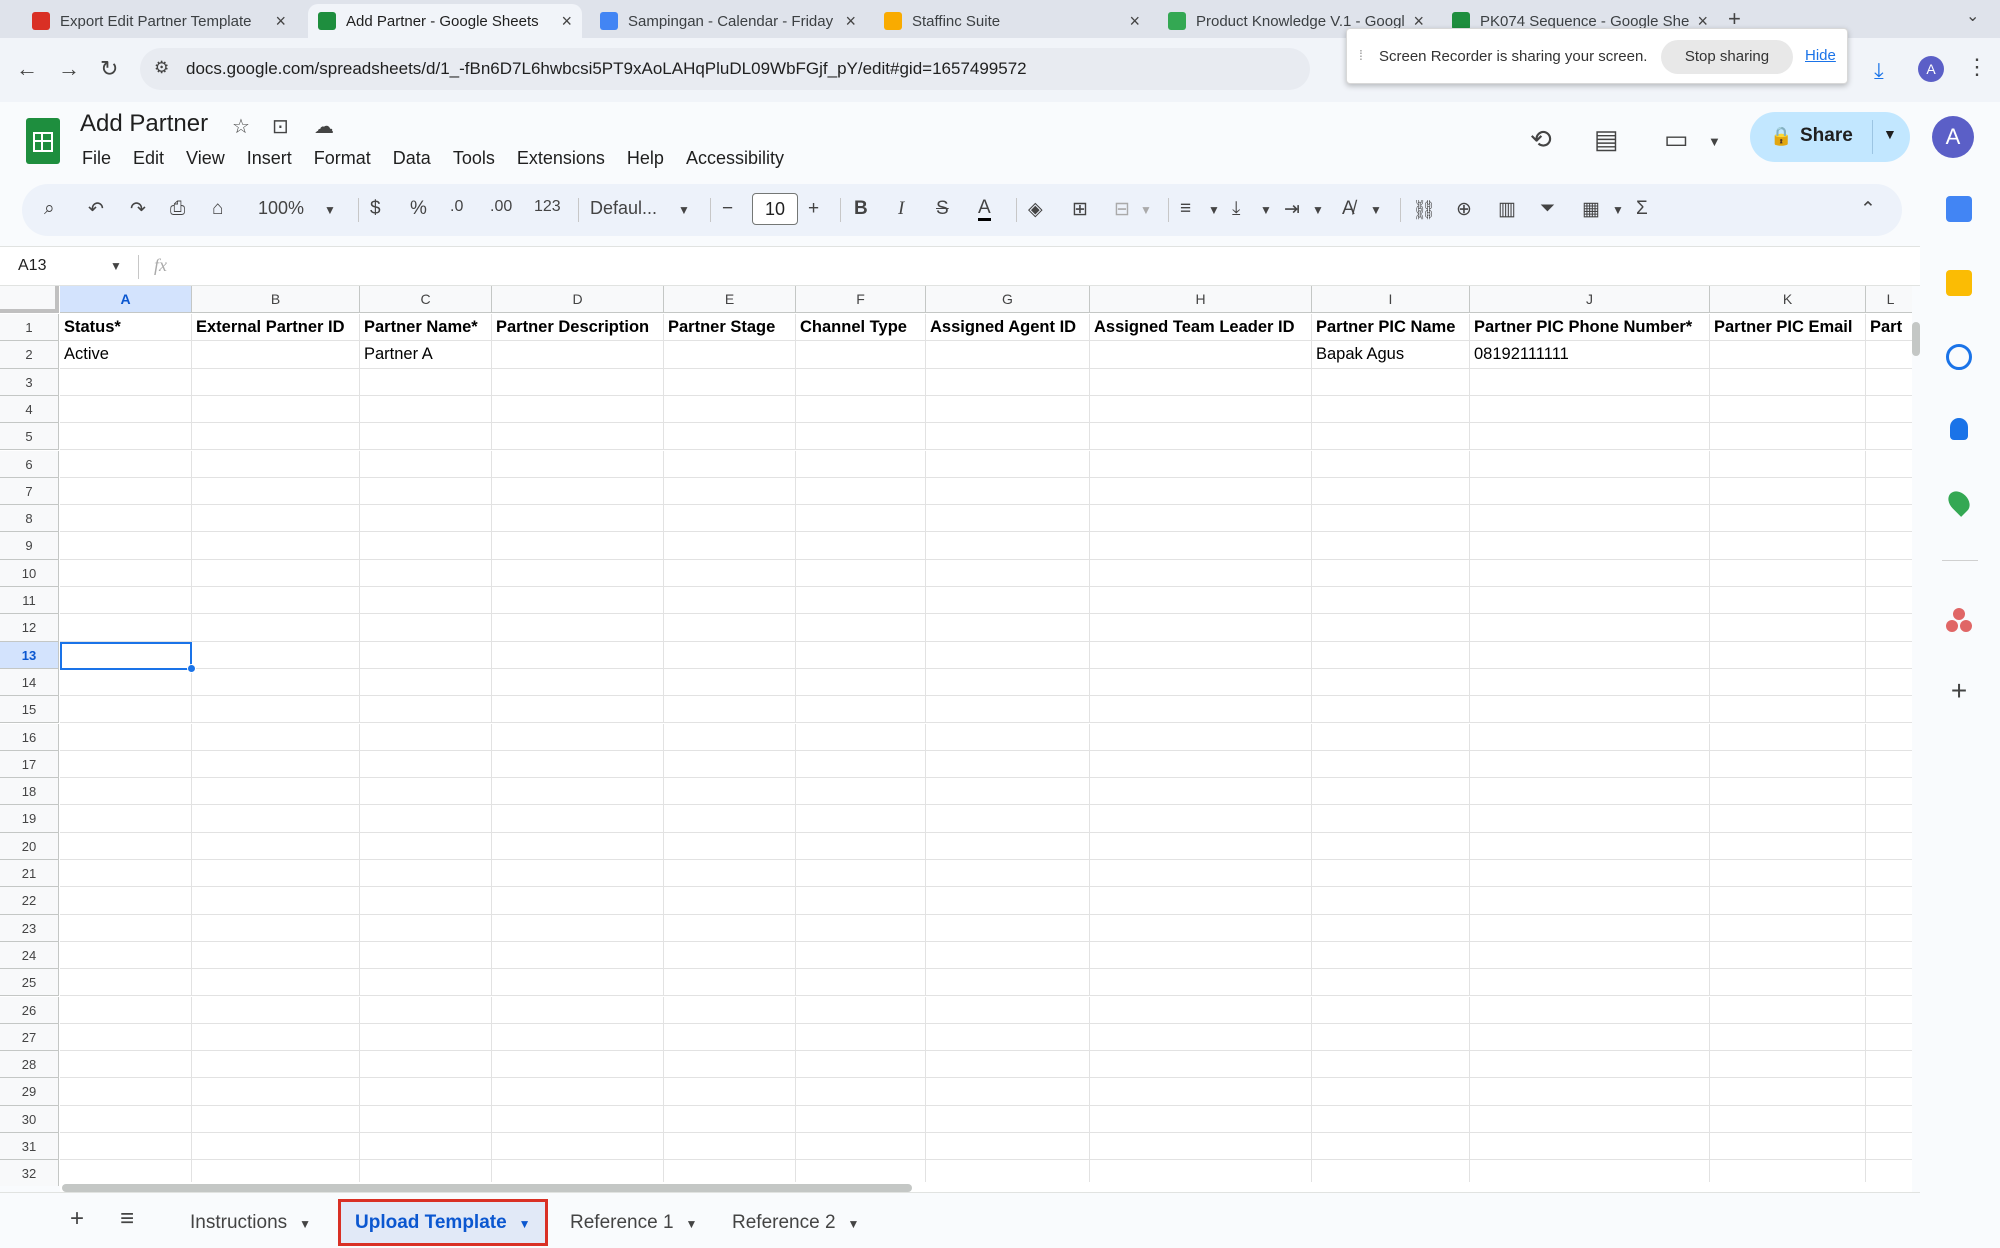 The height and width of the screenshot is (1248, 2000). Describe the element at coordinates (1318, 210) in the screenshot. I see `wrap-dropdown-icon: ▼` at that location.